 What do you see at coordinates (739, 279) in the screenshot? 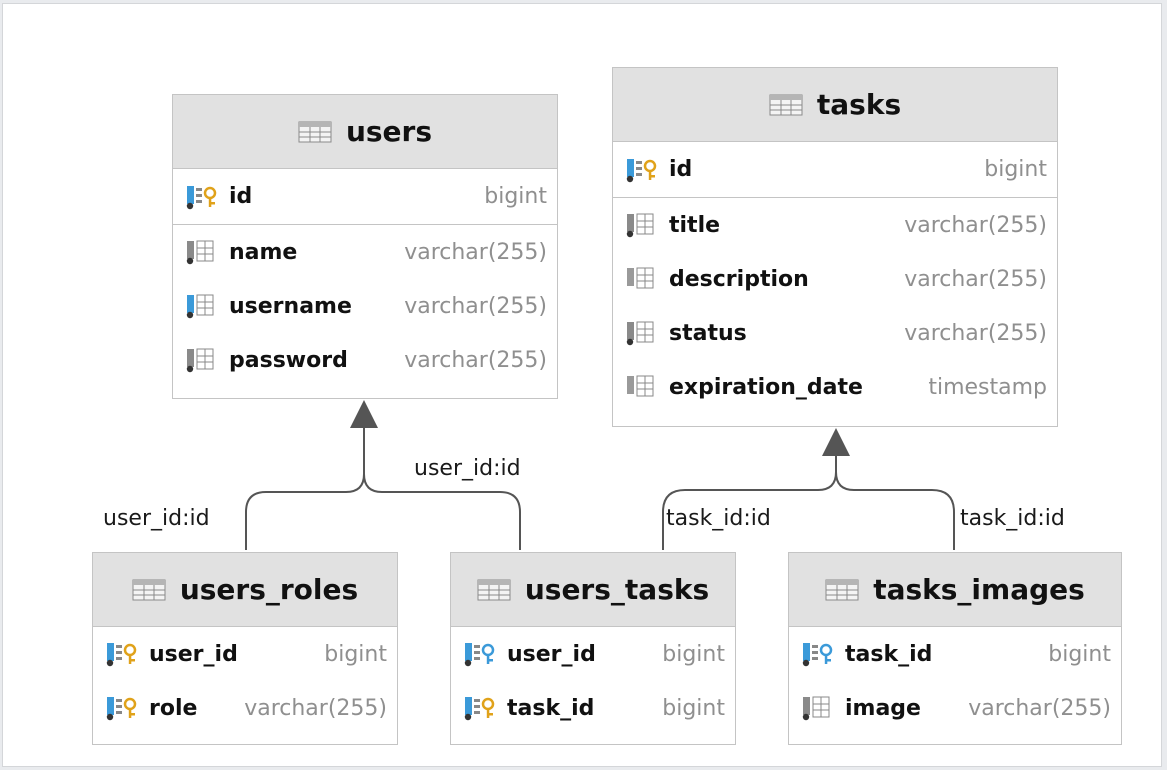
I see `column-name: description` at bounding box center [739, 279].